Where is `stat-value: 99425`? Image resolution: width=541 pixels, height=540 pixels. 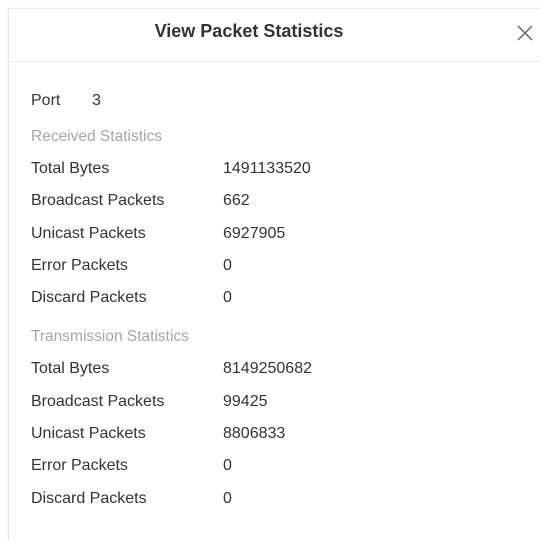 stat-value: 99425 is located at coordinates (245, 401).